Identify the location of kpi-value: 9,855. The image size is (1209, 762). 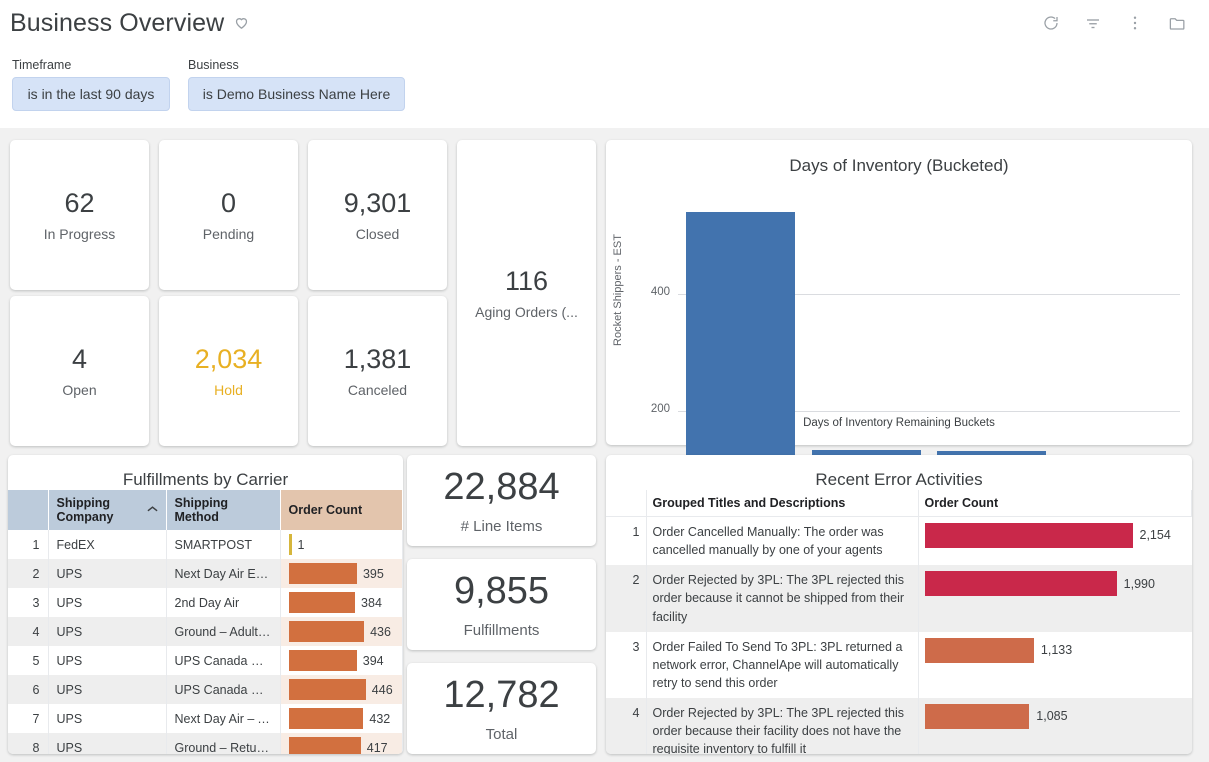
(501, 591).